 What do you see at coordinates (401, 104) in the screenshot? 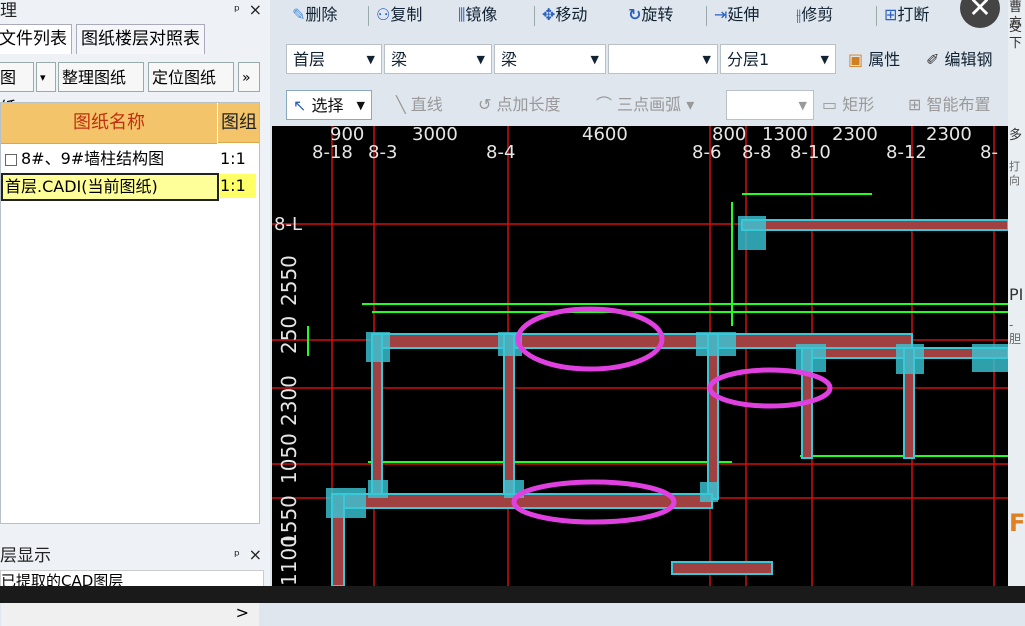
I see `line-icon: ╲` at bounding box center [401, 104].